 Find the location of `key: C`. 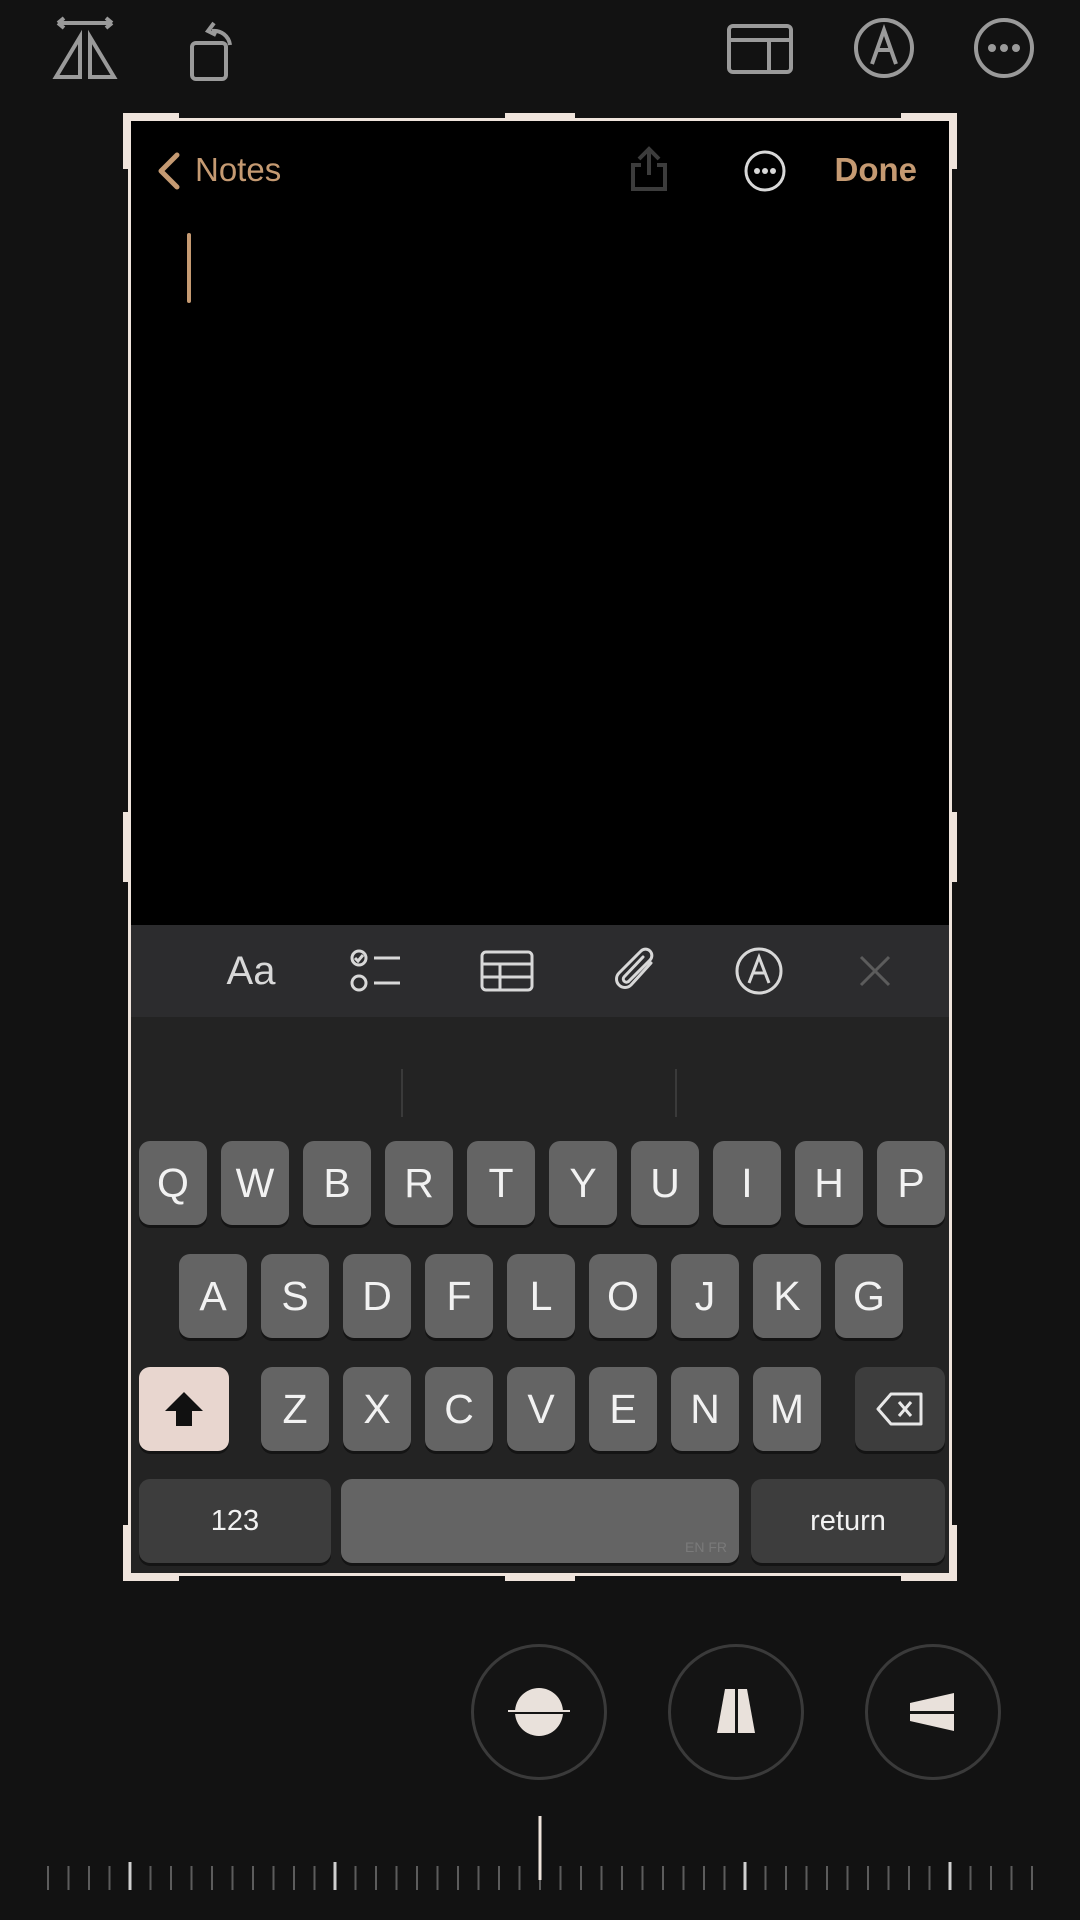

key: C is located at coordinates (459, 1409).